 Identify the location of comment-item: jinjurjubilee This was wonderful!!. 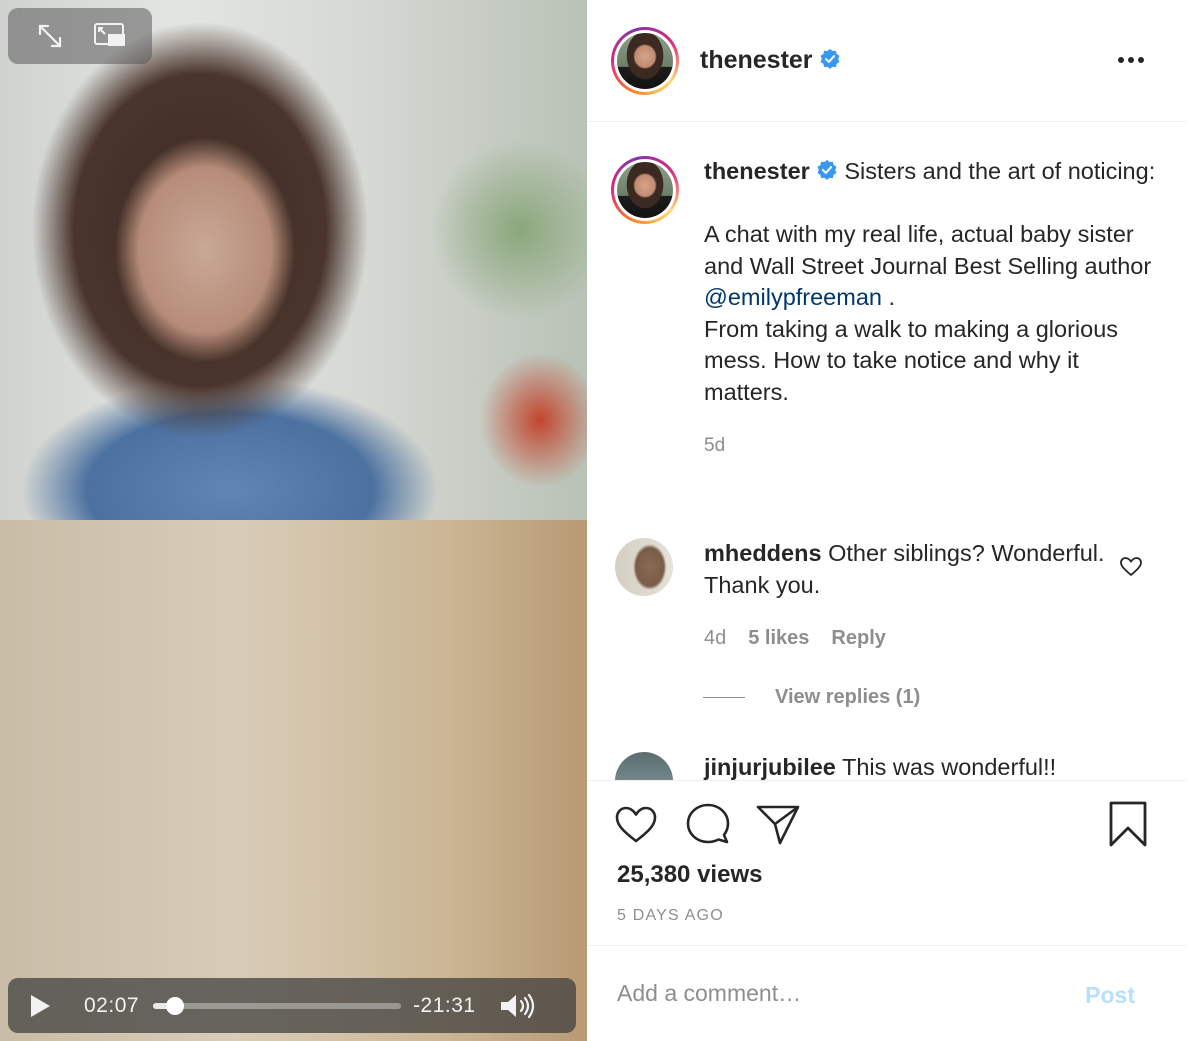
(874, 766).